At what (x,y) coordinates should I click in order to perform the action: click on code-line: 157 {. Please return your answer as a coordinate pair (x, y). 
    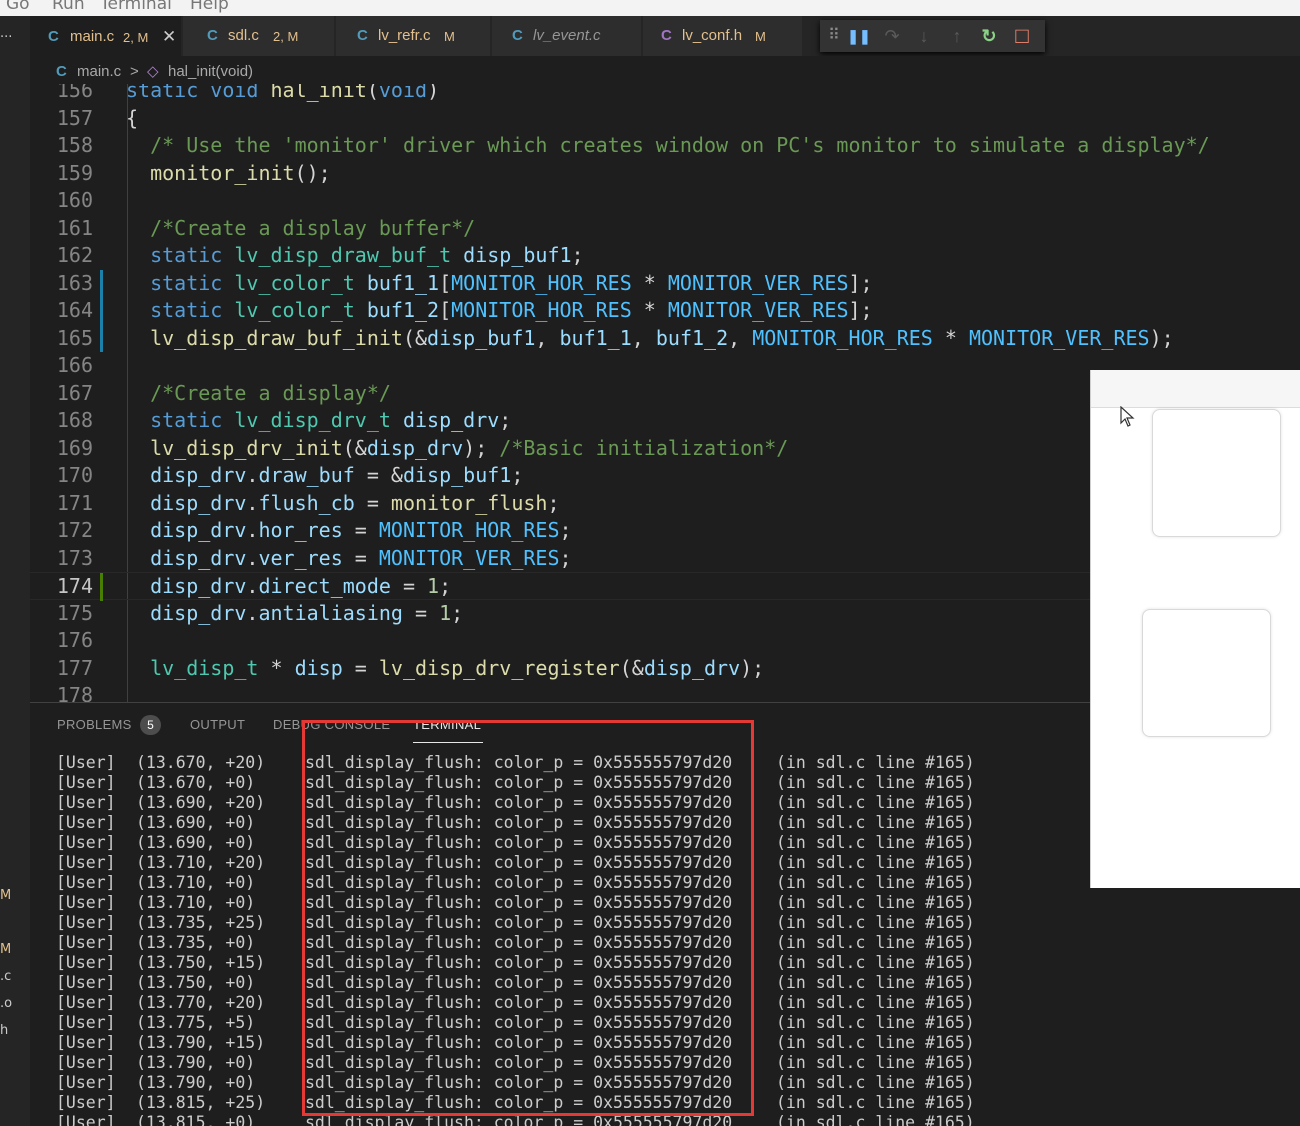
    Looking at the image, I should click on (665, 119).